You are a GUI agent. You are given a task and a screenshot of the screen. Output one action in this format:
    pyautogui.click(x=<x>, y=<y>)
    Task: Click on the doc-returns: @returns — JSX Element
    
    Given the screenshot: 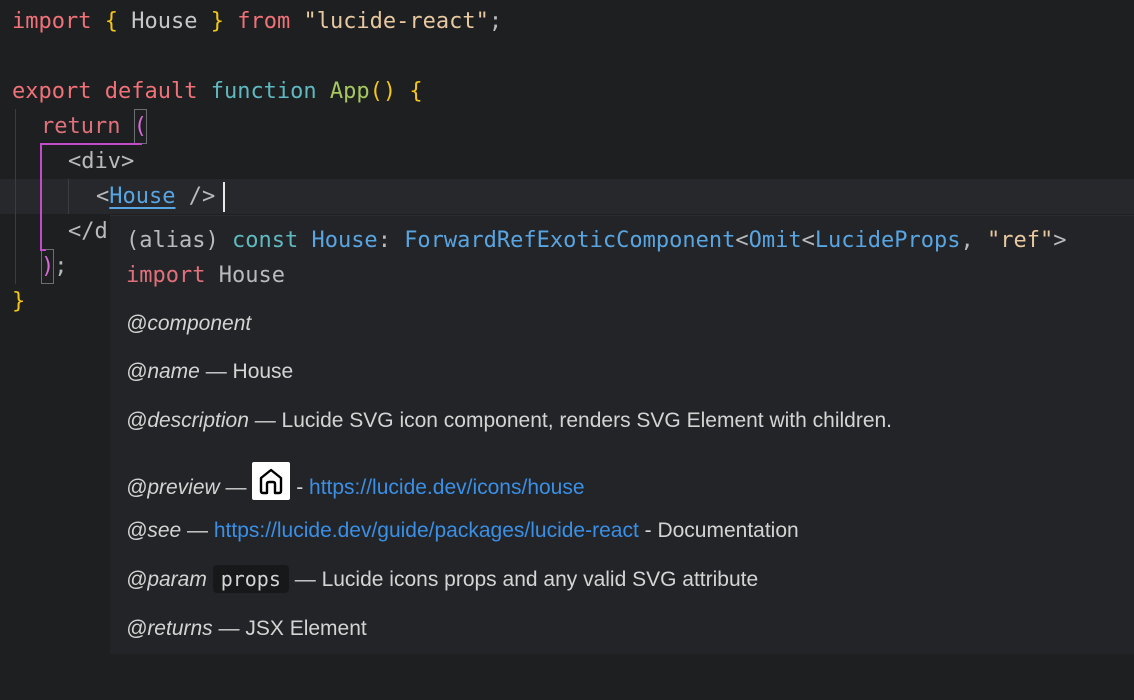 What is the action you would take?
    pyautogui.click(x=246, y=629)
    